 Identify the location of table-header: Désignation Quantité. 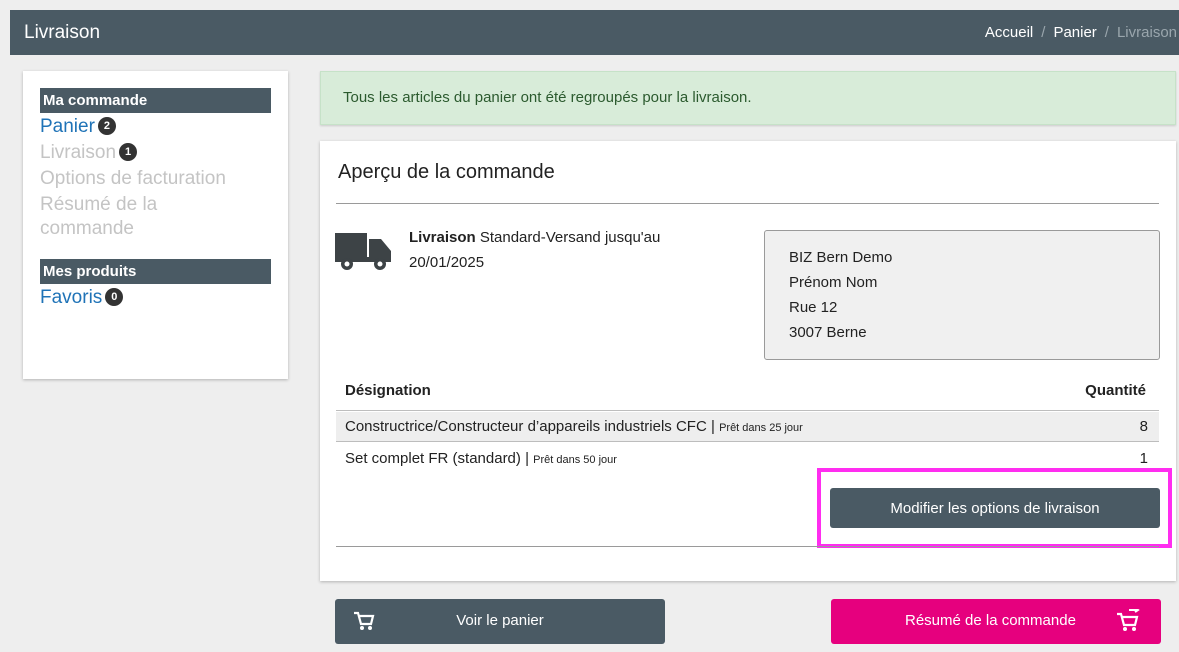
(747, 391).